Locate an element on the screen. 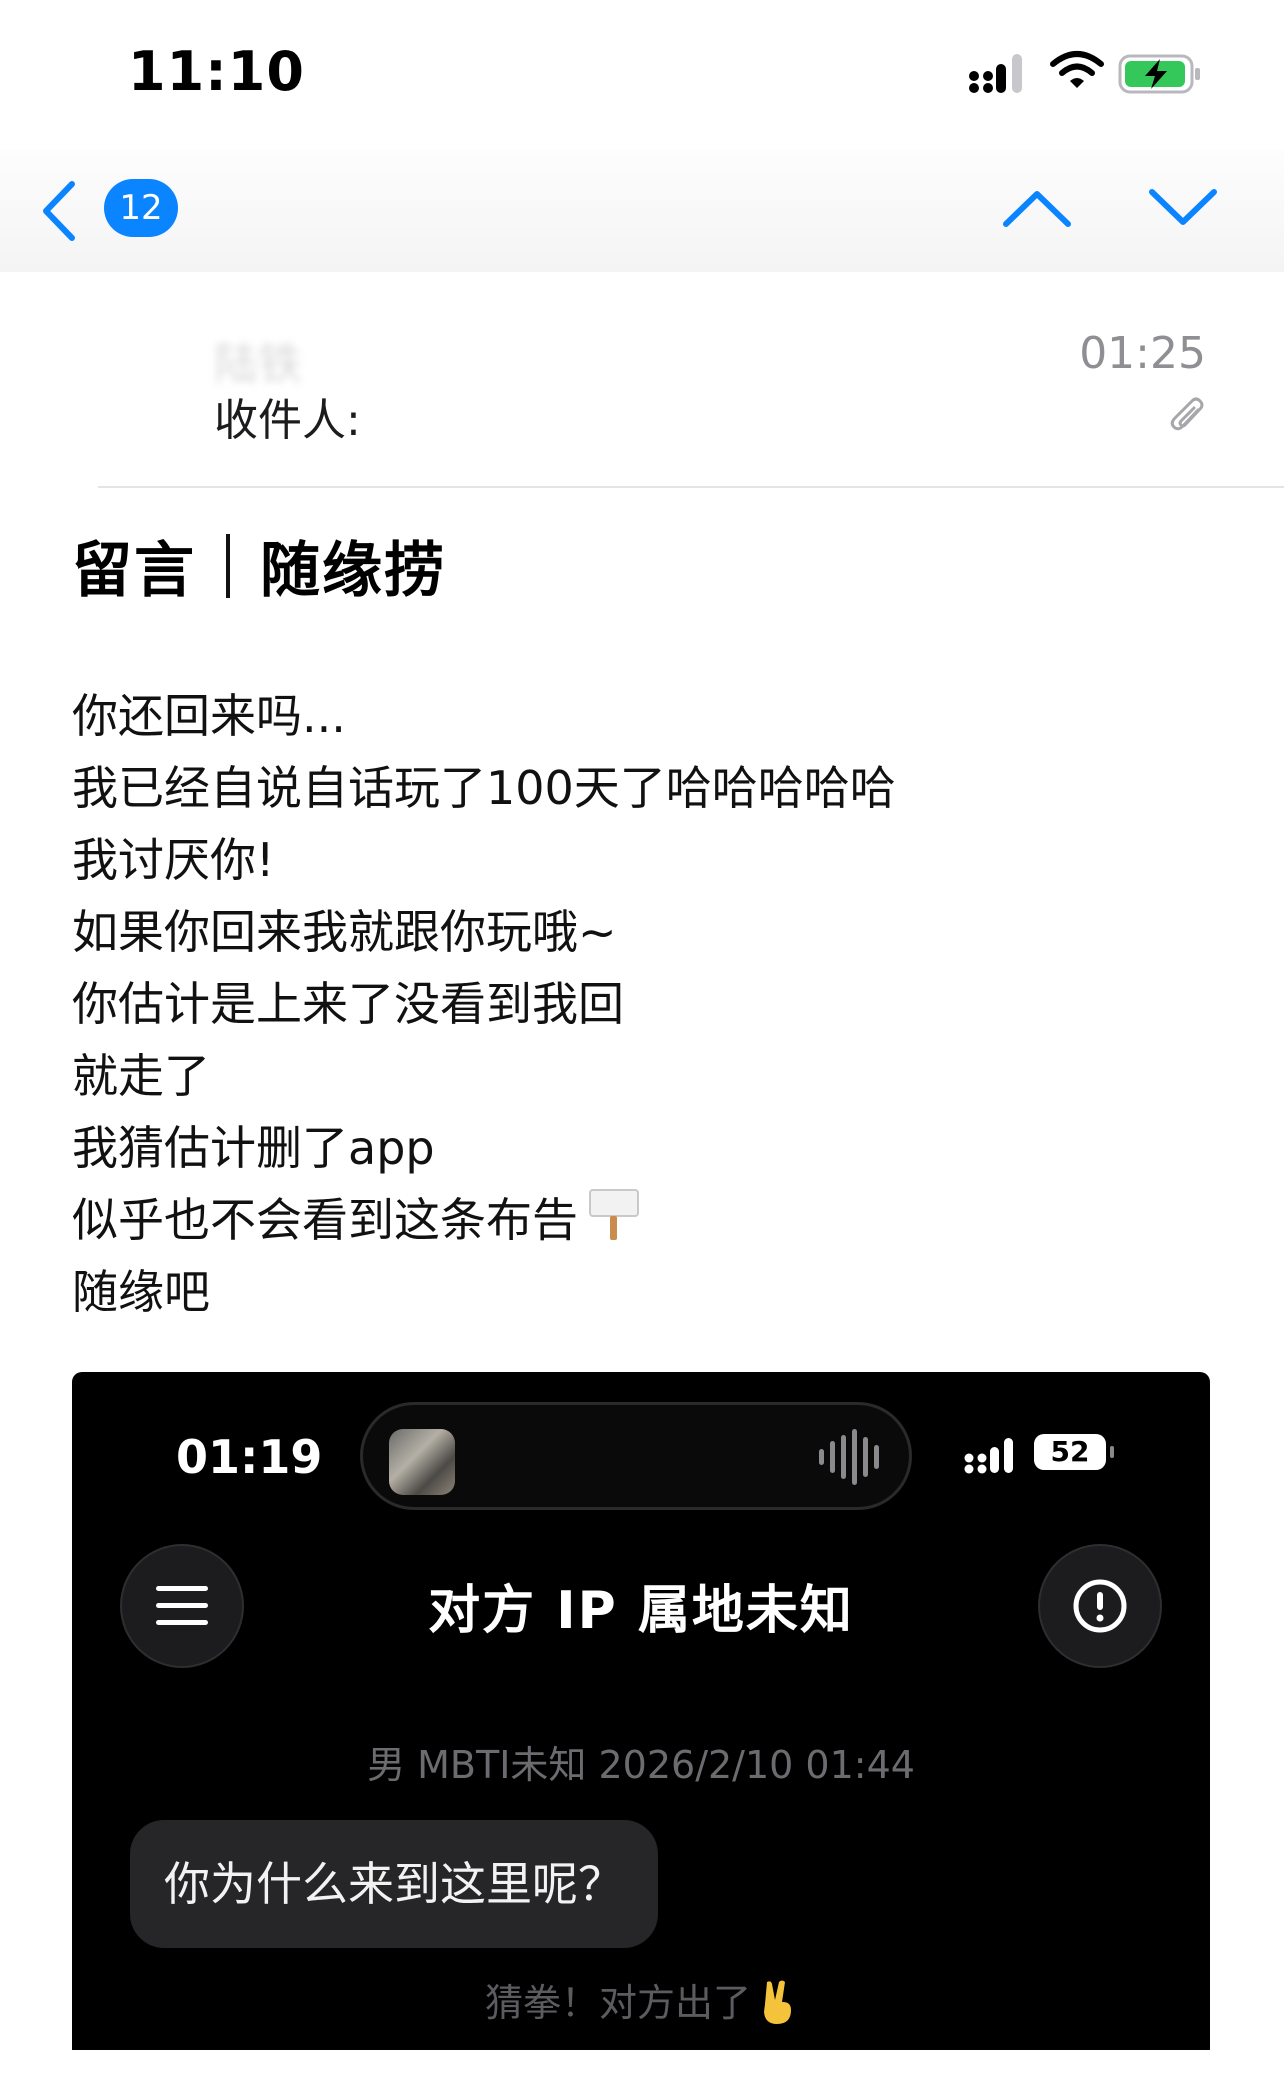 The height and width of the screenshot is (2100, 1284). battery-charging-icon is located at coordinates (1159, 74).